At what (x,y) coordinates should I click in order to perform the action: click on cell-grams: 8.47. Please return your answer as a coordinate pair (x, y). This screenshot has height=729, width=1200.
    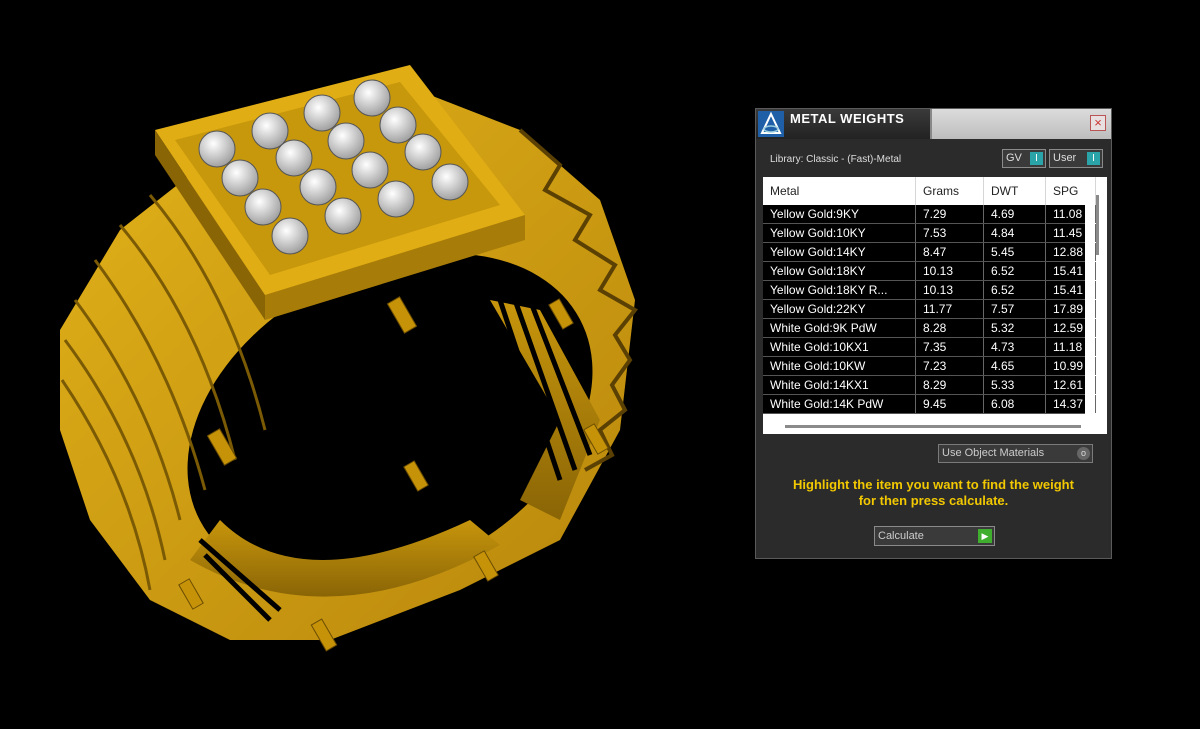
    Looking at the image, I should click on (950, 252).